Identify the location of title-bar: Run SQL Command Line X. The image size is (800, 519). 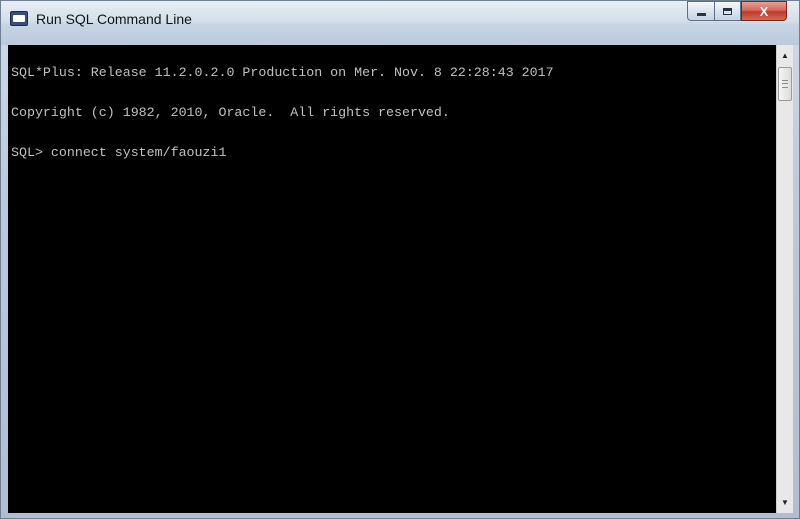
(400, 23).